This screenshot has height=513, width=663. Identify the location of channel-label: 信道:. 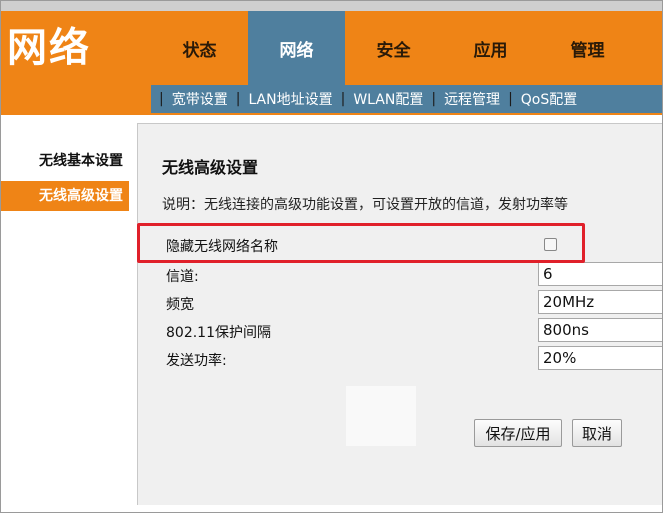
(182, 277).